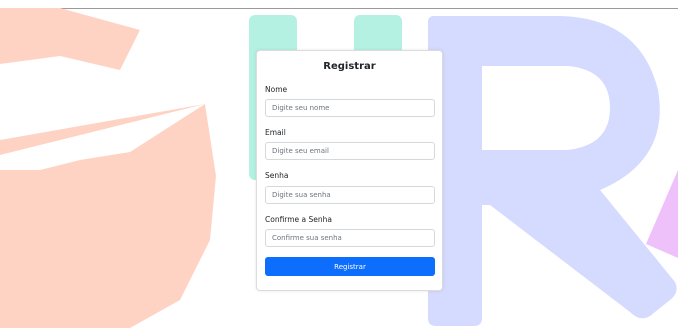 This screenshot has height=328, width=678. I want to click on register-button: Registrar, so click(350, 266).